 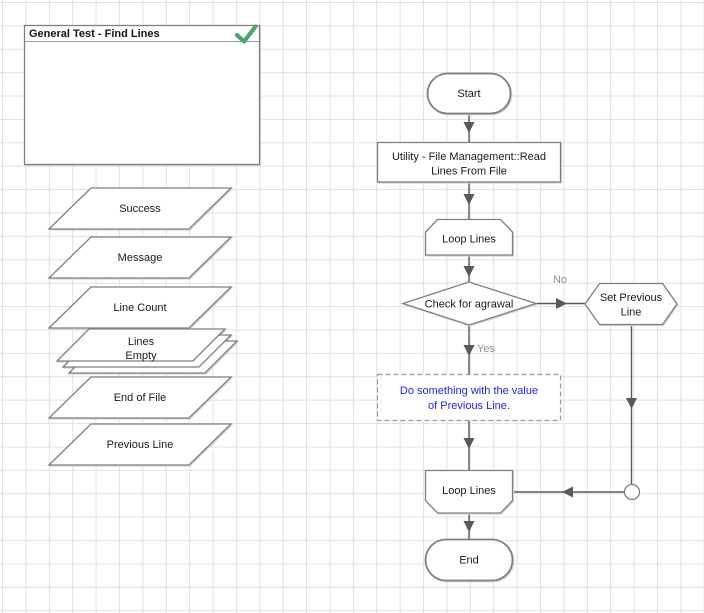 I want to click on link-decision-yes-to-note: Yes, so click(x=479, y=349).